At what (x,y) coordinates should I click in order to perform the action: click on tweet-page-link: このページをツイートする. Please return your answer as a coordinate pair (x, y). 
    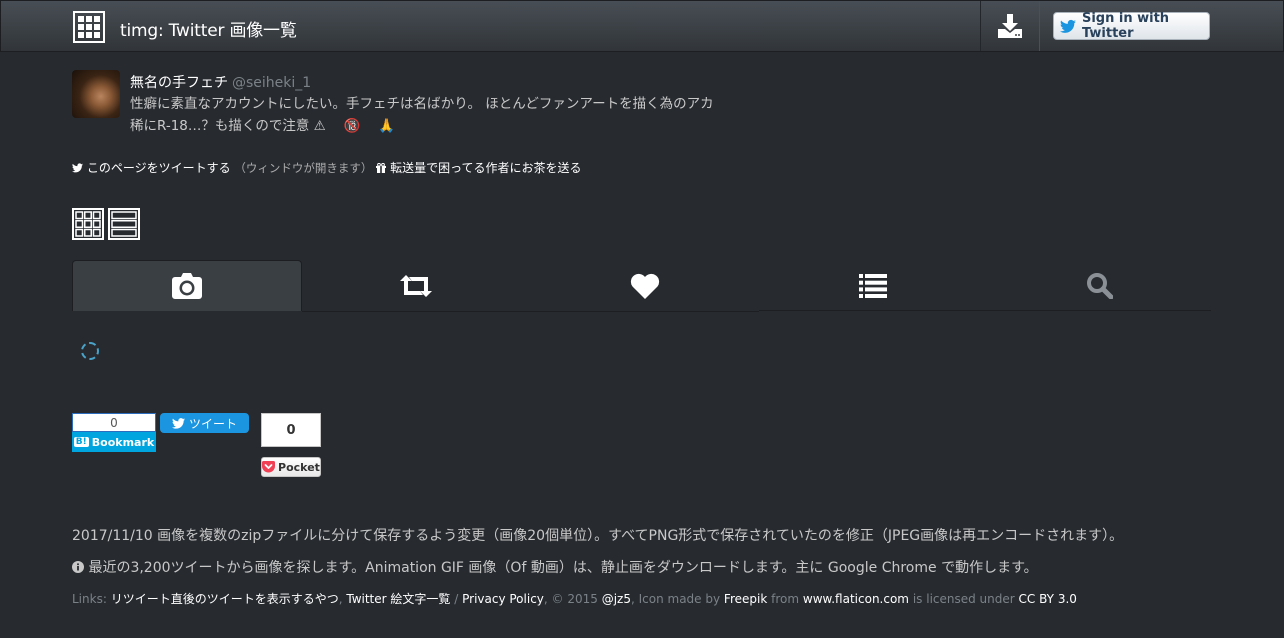
    Looking at the image, I should click on (159, 168).